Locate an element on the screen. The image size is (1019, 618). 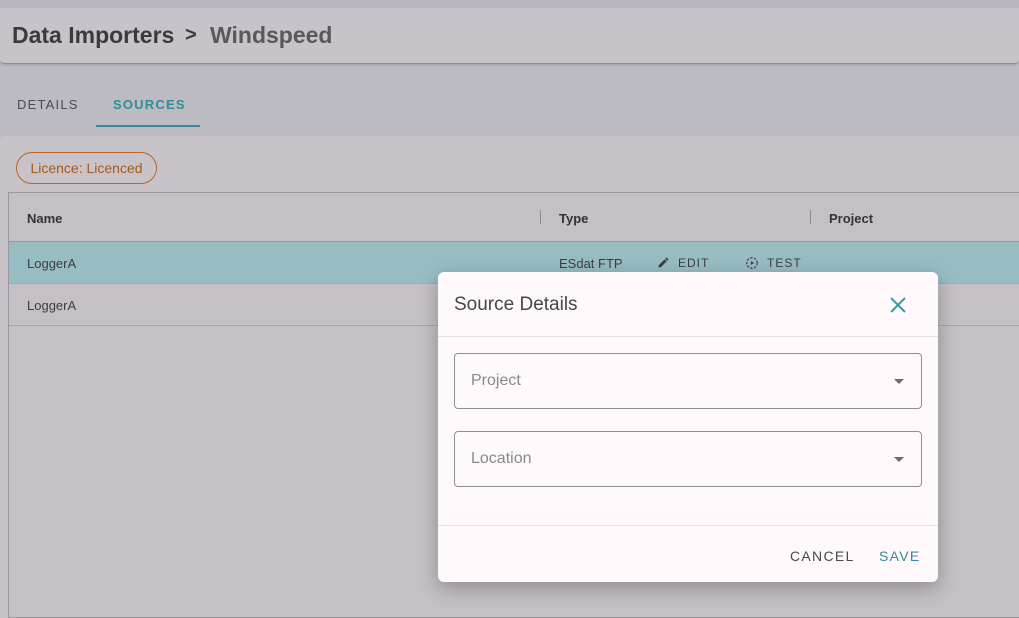
edit-button: EDIT is located at coordinates (683, 263).